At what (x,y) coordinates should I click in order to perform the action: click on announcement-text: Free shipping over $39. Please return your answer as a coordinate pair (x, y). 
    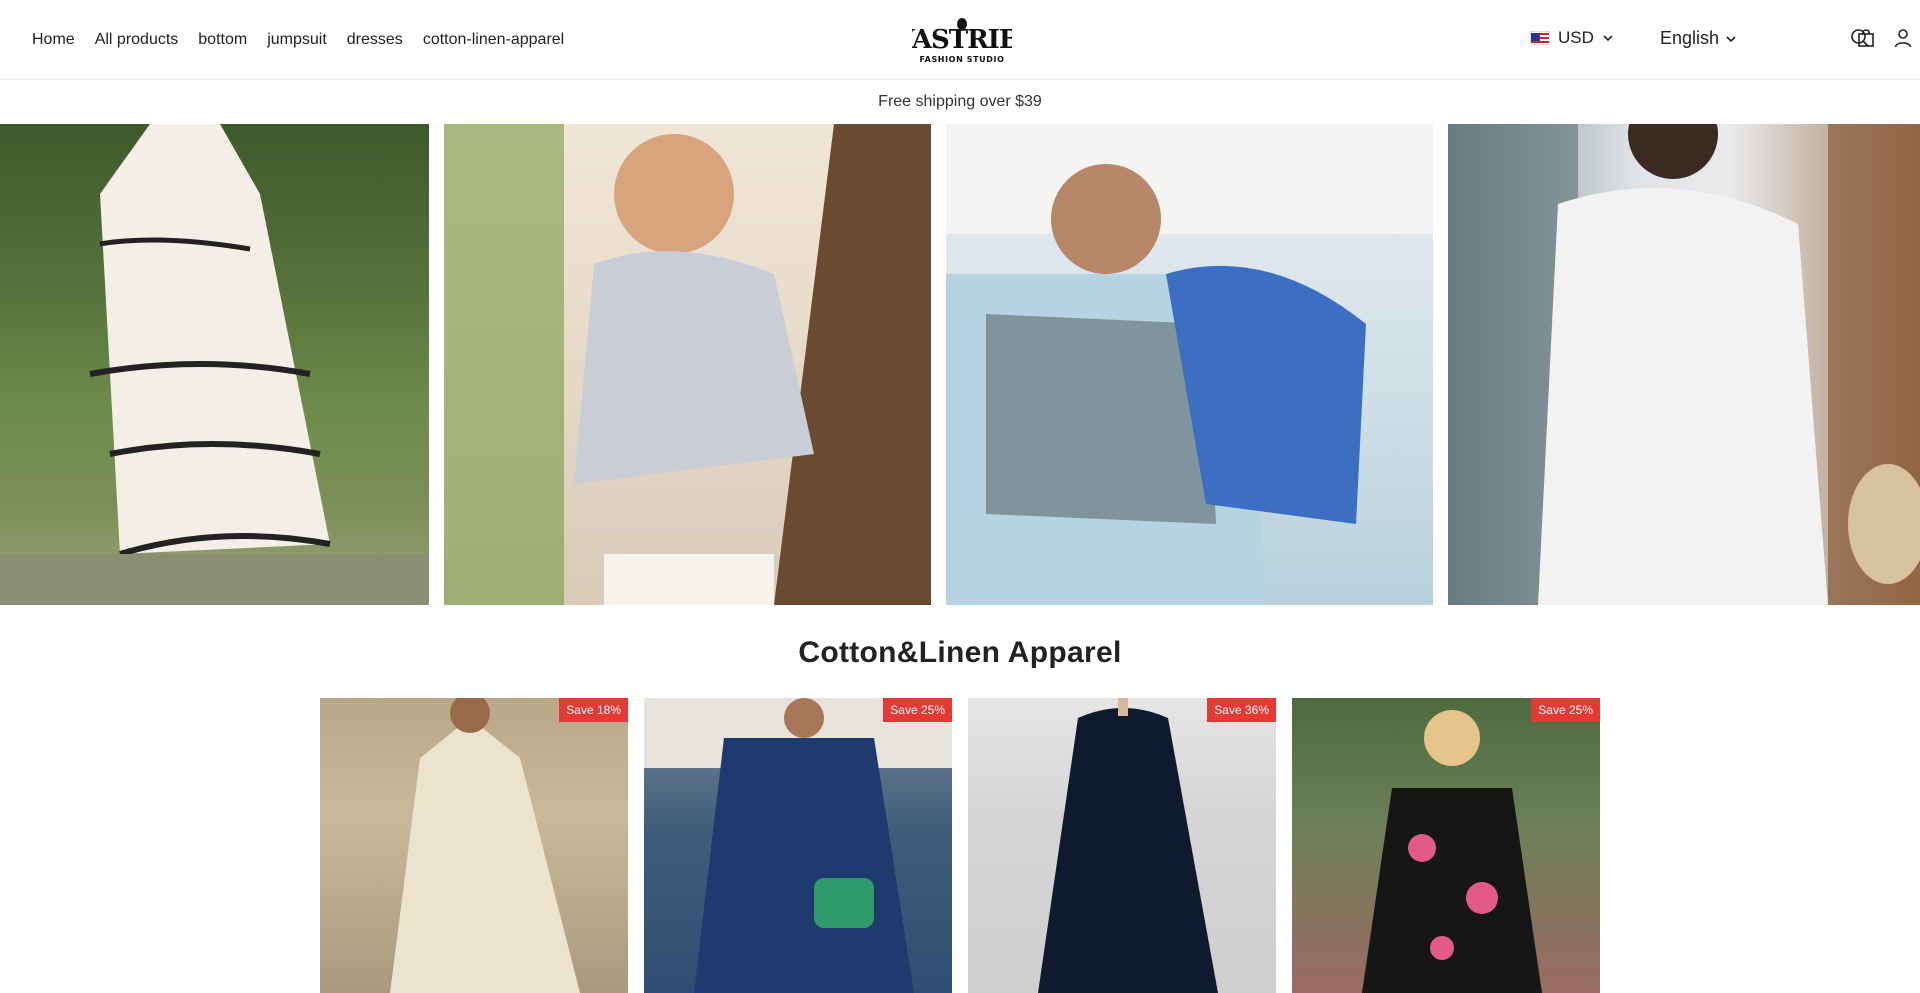
    Looking at the image, I should click on (960, 101).